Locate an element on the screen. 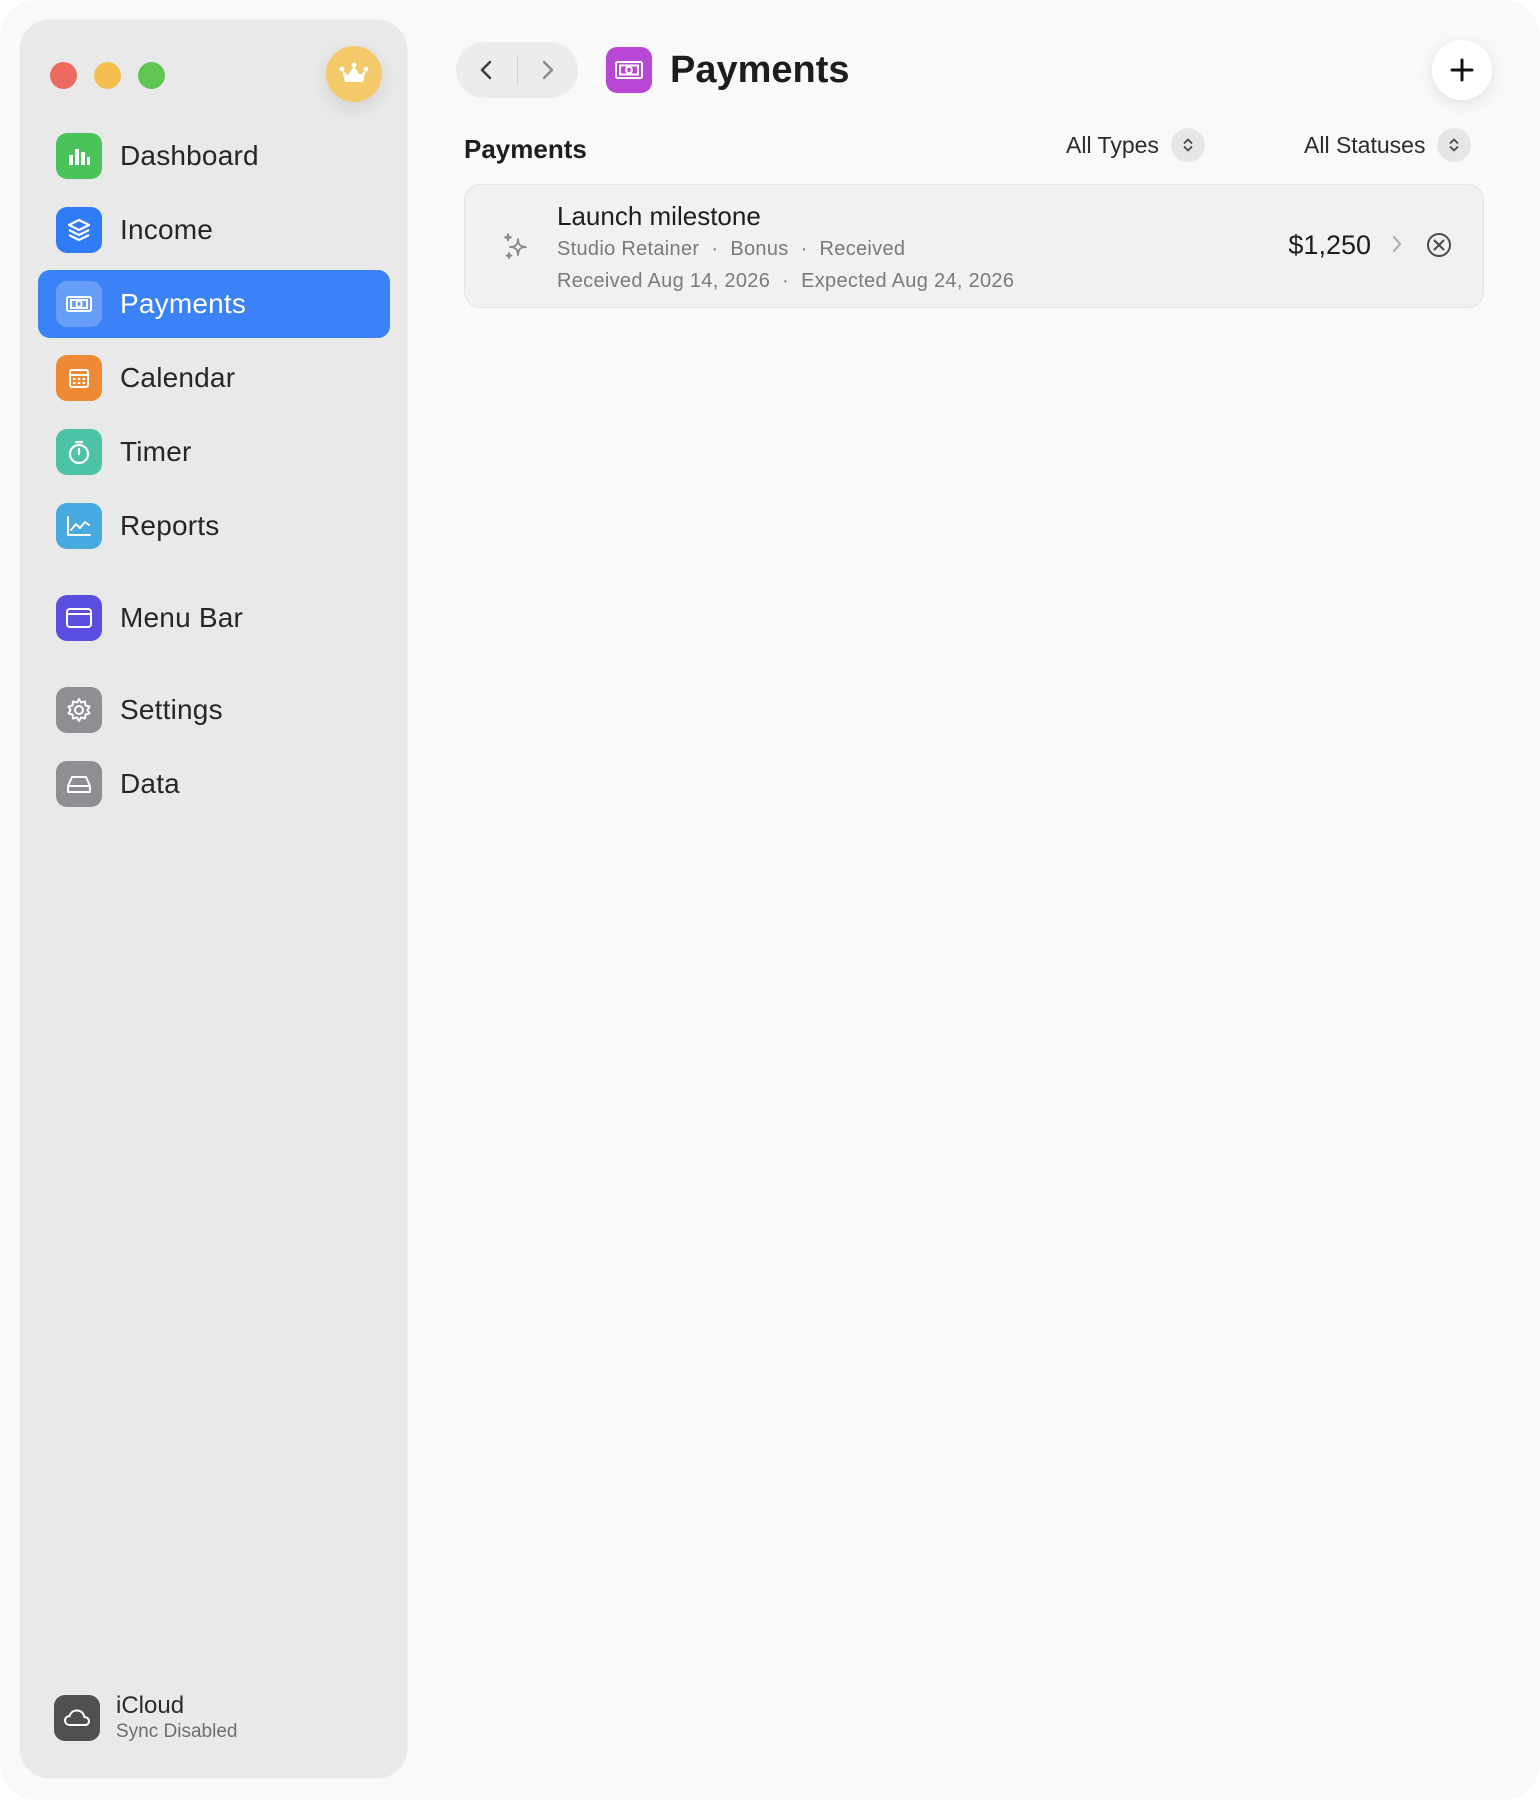  remove-payment-button is located at coordinates (1439, 247).